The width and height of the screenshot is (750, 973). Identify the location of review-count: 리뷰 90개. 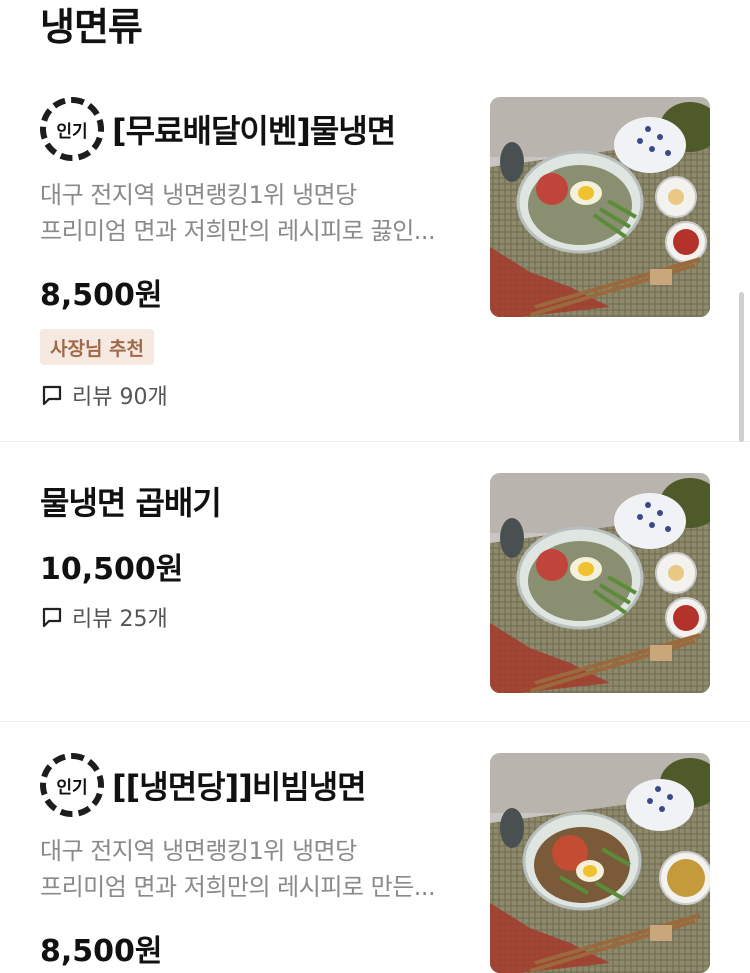
(104, 395).